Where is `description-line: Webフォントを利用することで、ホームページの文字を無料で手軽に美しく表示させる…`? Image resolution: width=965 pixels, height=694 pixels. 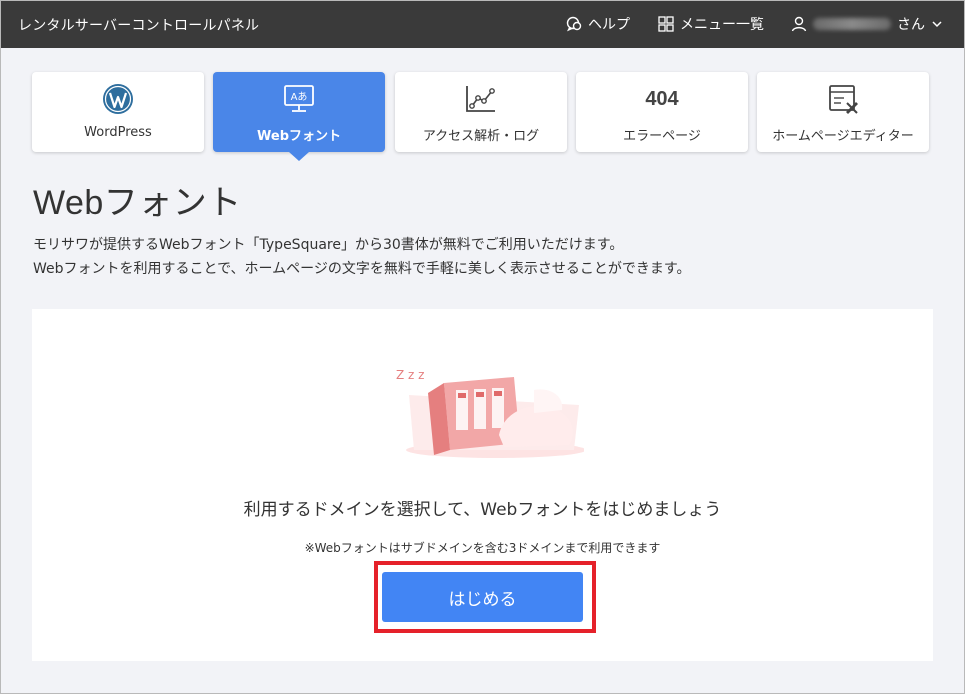
description-line: Webフォントを利用することで、ホームページの文字を無料で手軽に美しく表示させる… is located at coordinates (362, 269).